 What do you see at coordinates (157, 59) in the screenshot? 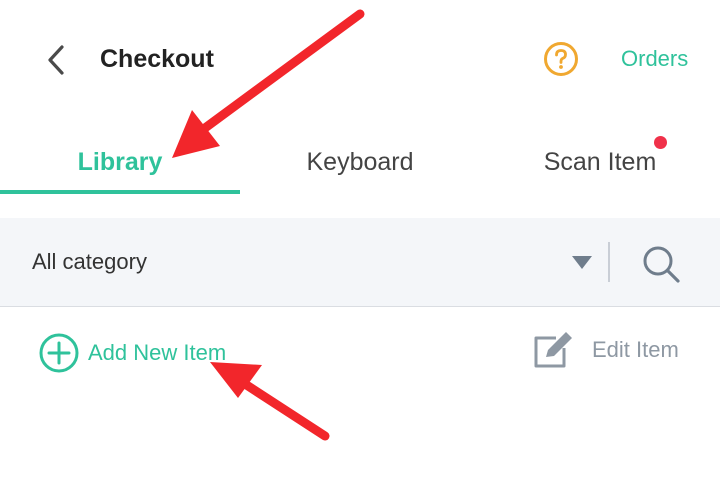
I see `page-title: Checkout` at bounding box center [157, 59].